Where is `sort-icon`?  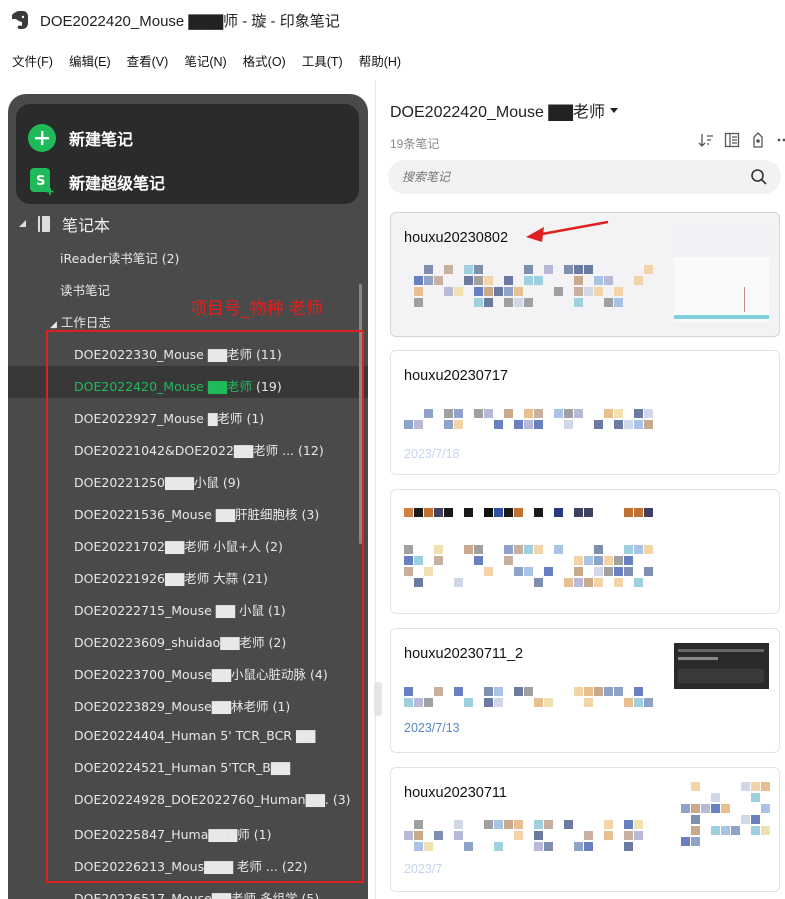 sort-icon is located at coordinates (706, 140).